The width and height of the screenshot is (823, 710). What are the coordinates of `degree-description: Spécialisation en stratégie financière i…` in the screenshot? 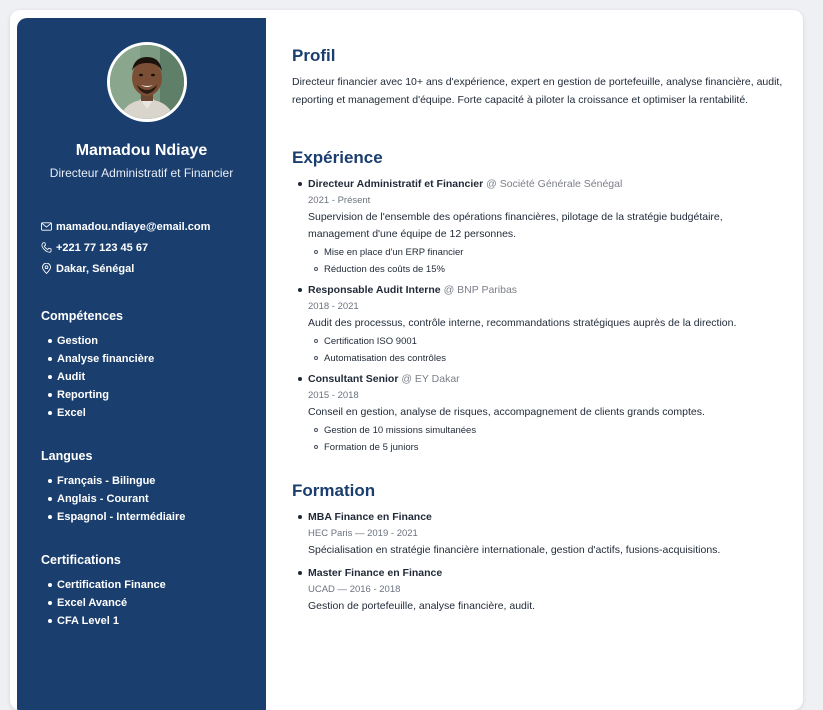 It's located at (514, 550).